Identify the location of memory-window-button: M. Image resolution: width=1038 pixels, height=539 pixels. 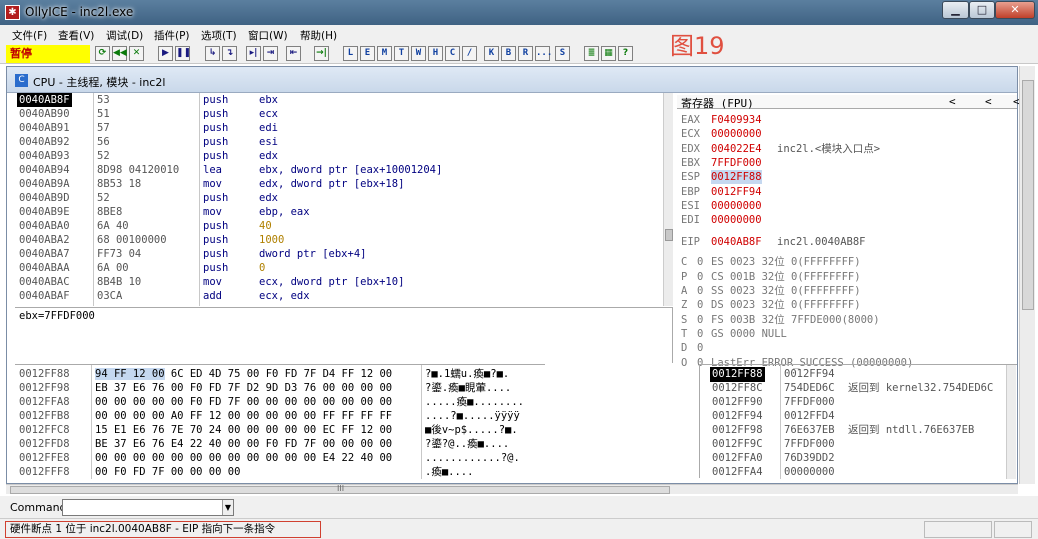
(384, 53).